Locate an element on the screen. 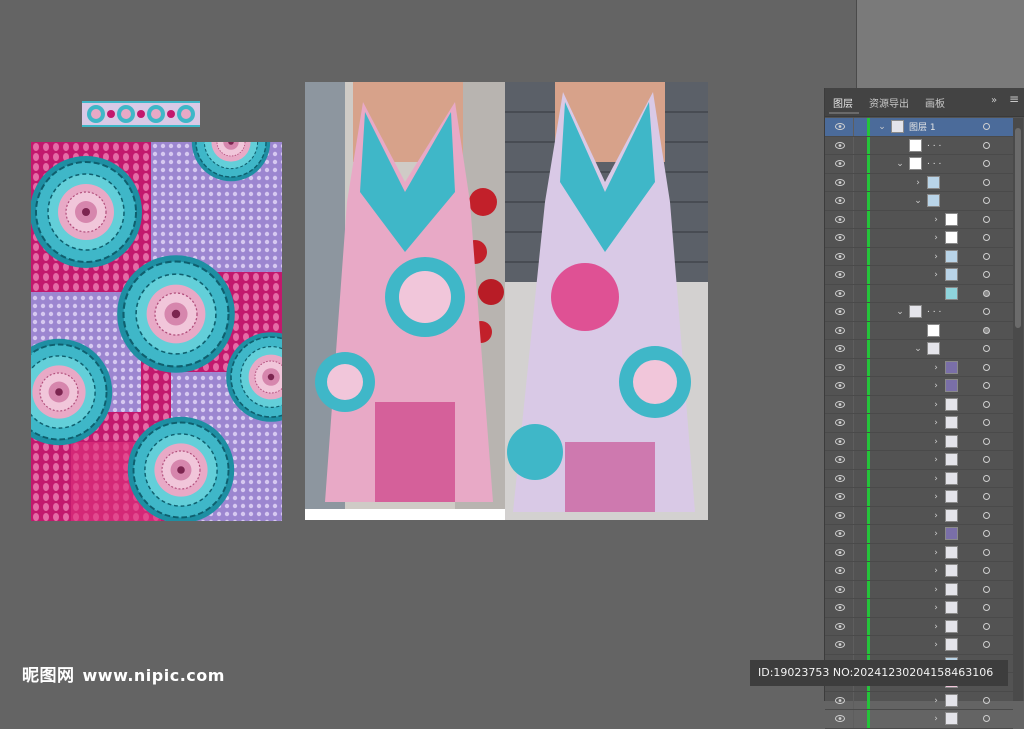  panel-menu-icon: ≡ is located at coordinates (1014, 99).